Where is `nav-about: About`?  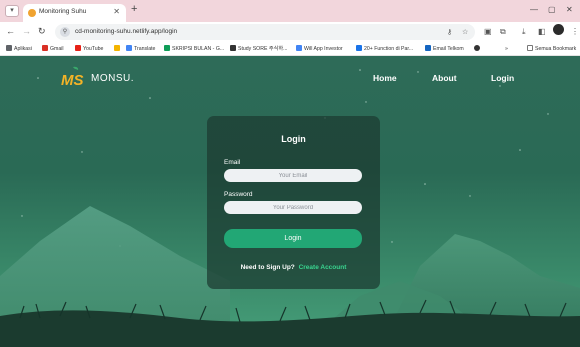
nav-about: About is located at coordinates (444, 78).